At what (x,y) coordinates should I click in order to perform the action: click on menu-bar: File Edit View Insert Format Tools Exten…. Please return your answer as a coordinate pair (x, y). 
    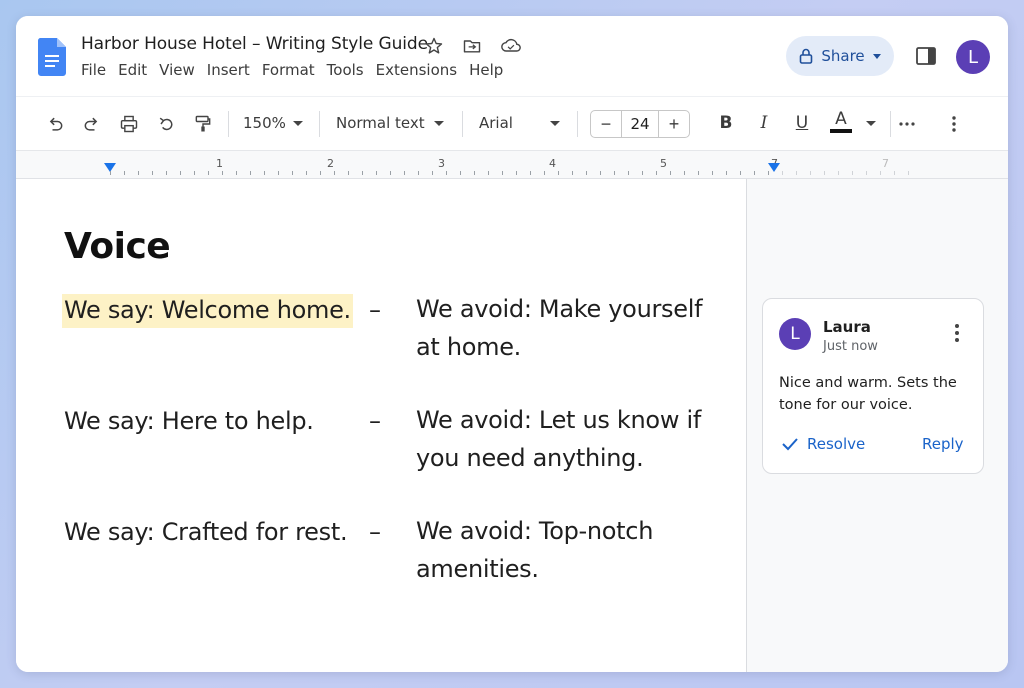
    Looking at the image, I should click on (295, 70).